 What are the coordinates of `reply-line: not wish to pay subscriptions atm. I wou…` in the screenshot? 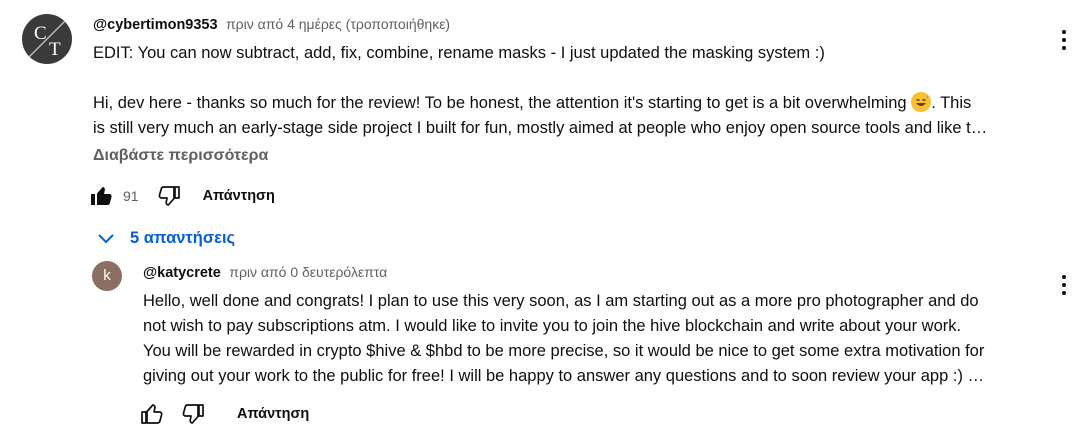 It's located at (552, 326).